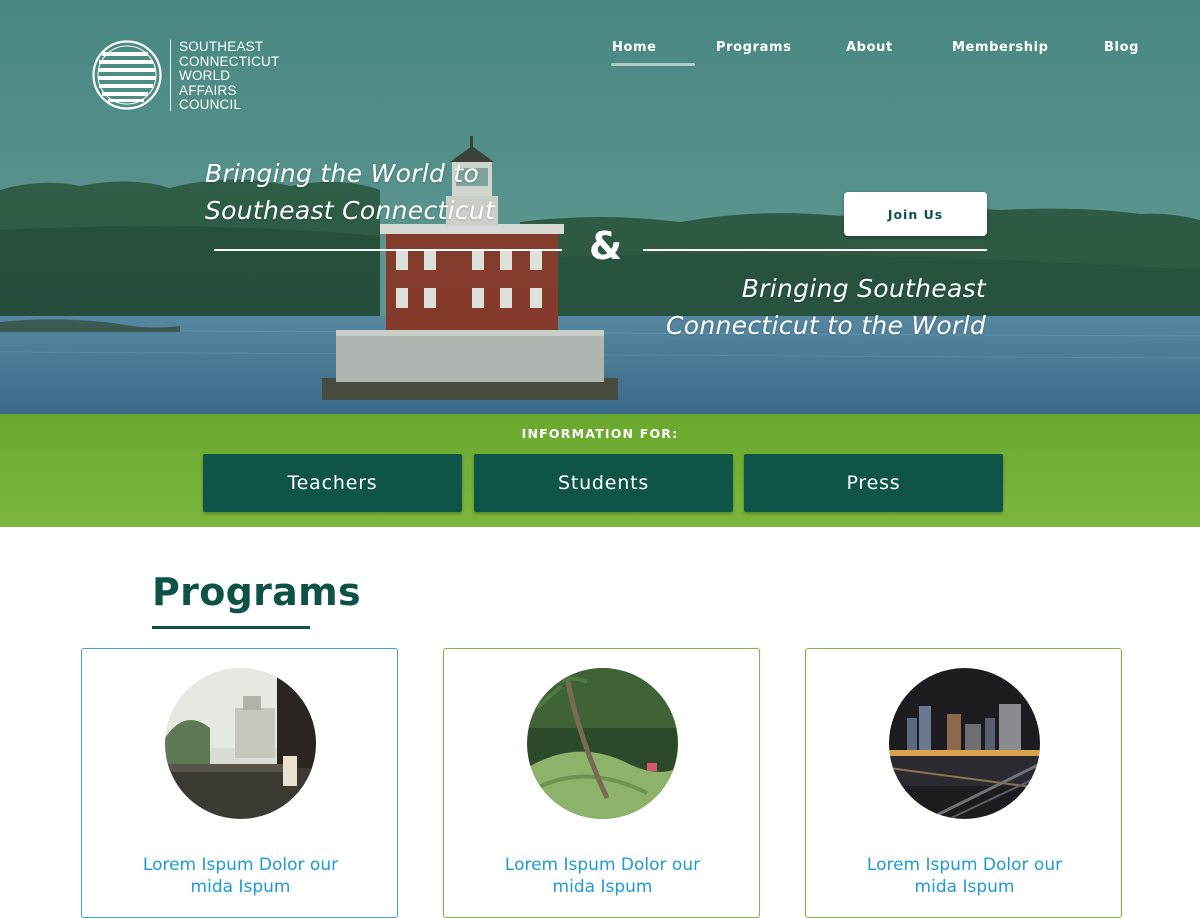 This screenshot has height=918, width=1200. Describe the element at coordinates (256, 592) in the screenshot. I see `programs-heading: Programs` at that location.